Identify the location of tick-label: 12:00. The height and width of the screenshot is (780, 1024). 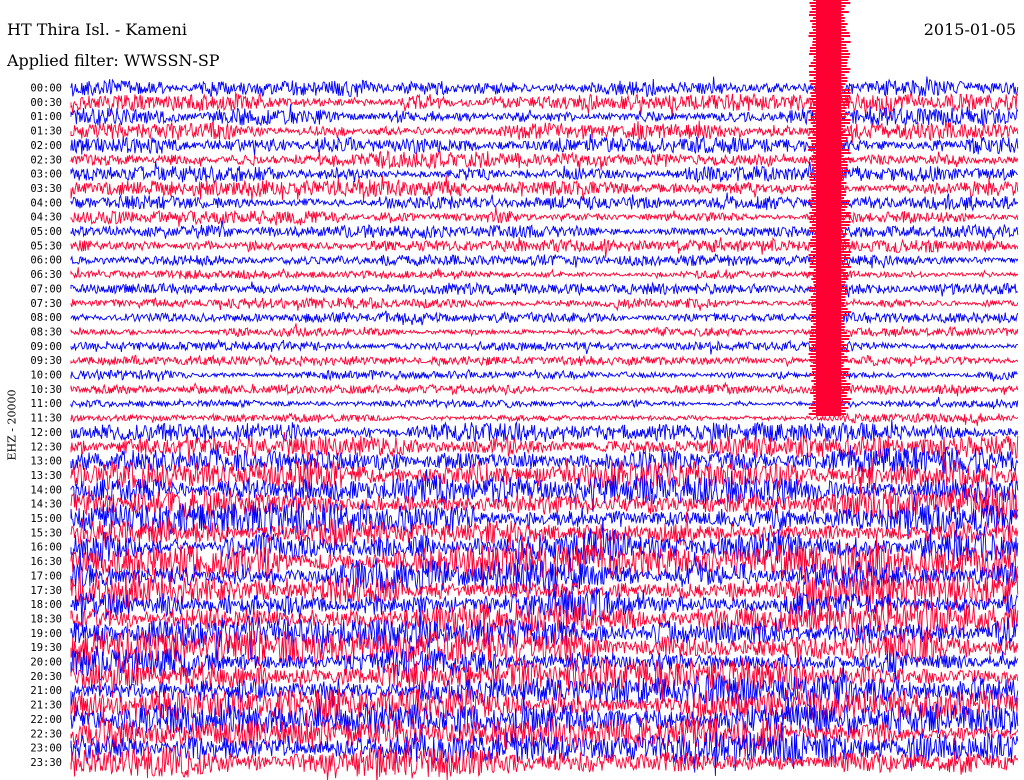
(46, 433).